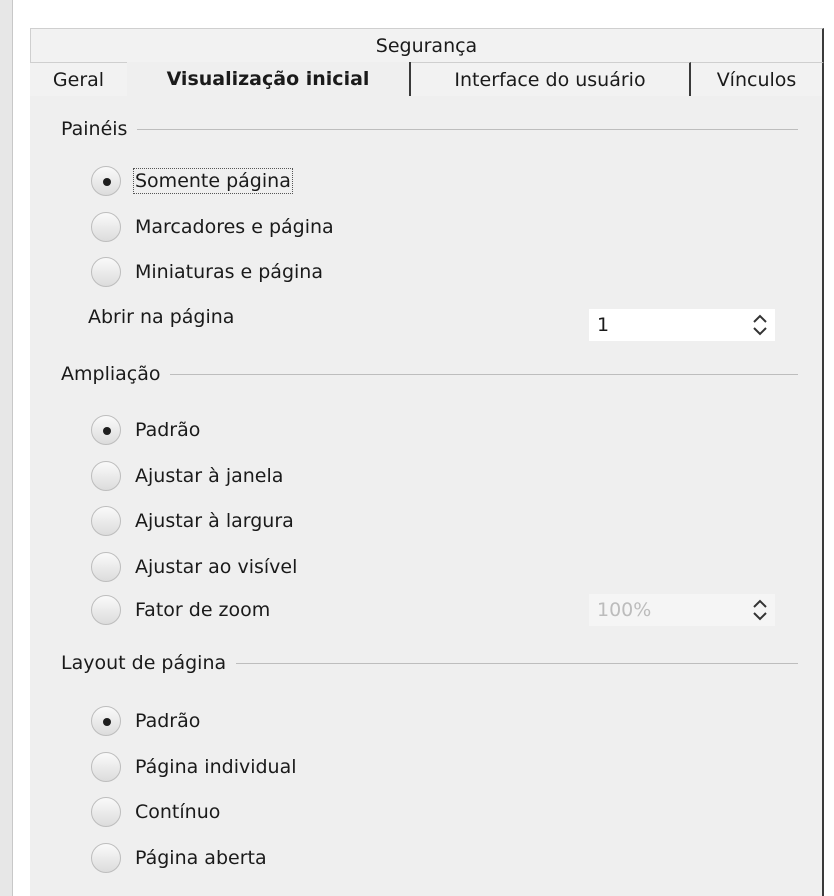 The height and width of the screenshot is (896, 834). I want to click on radio-label: Página aberta, so click(201, 858).